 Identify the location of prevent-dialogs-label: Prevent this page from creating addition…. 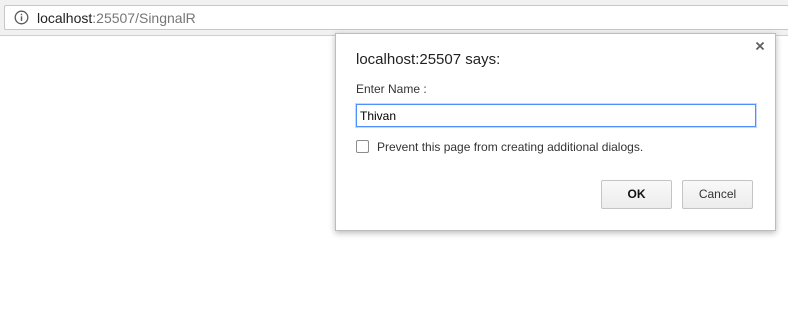
(510, 147).